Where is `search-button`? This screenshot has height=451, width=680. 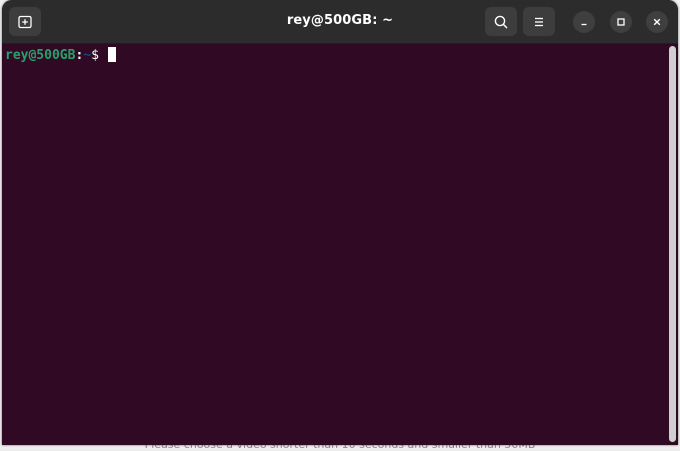
search-button is located at coordinates (501, 21).